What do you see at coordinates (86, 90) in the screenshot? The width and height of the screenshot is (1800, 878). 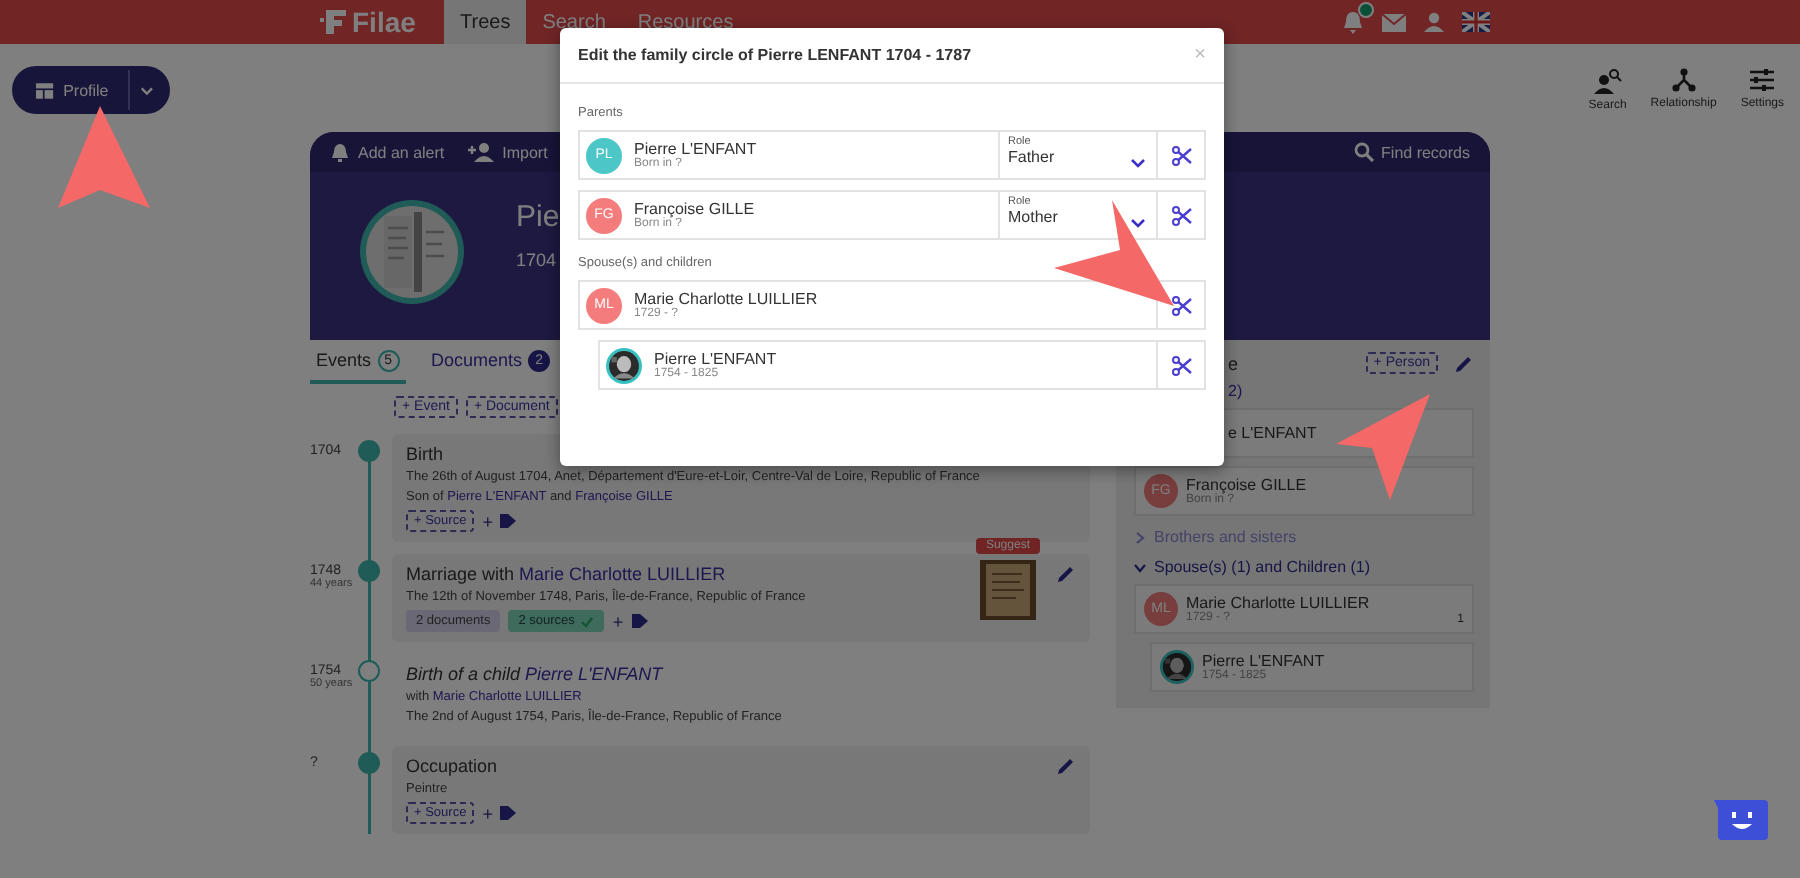 I see `profile-label: Profile` at bounding box center [86, 90].